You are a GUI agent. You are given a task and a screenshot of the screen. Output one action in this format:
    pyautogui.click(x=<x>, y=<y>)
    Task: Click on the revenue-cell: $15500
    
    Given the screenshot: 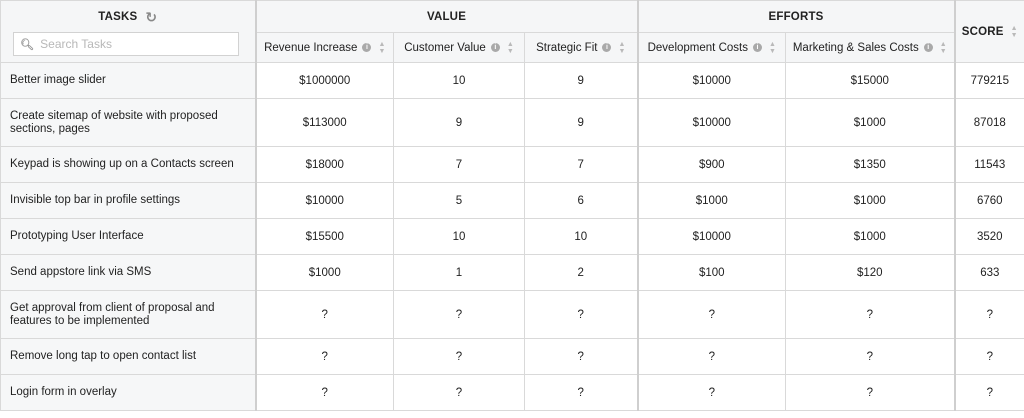 What is the action you would take?
    pyautogui.click(x=324, y=236)
    